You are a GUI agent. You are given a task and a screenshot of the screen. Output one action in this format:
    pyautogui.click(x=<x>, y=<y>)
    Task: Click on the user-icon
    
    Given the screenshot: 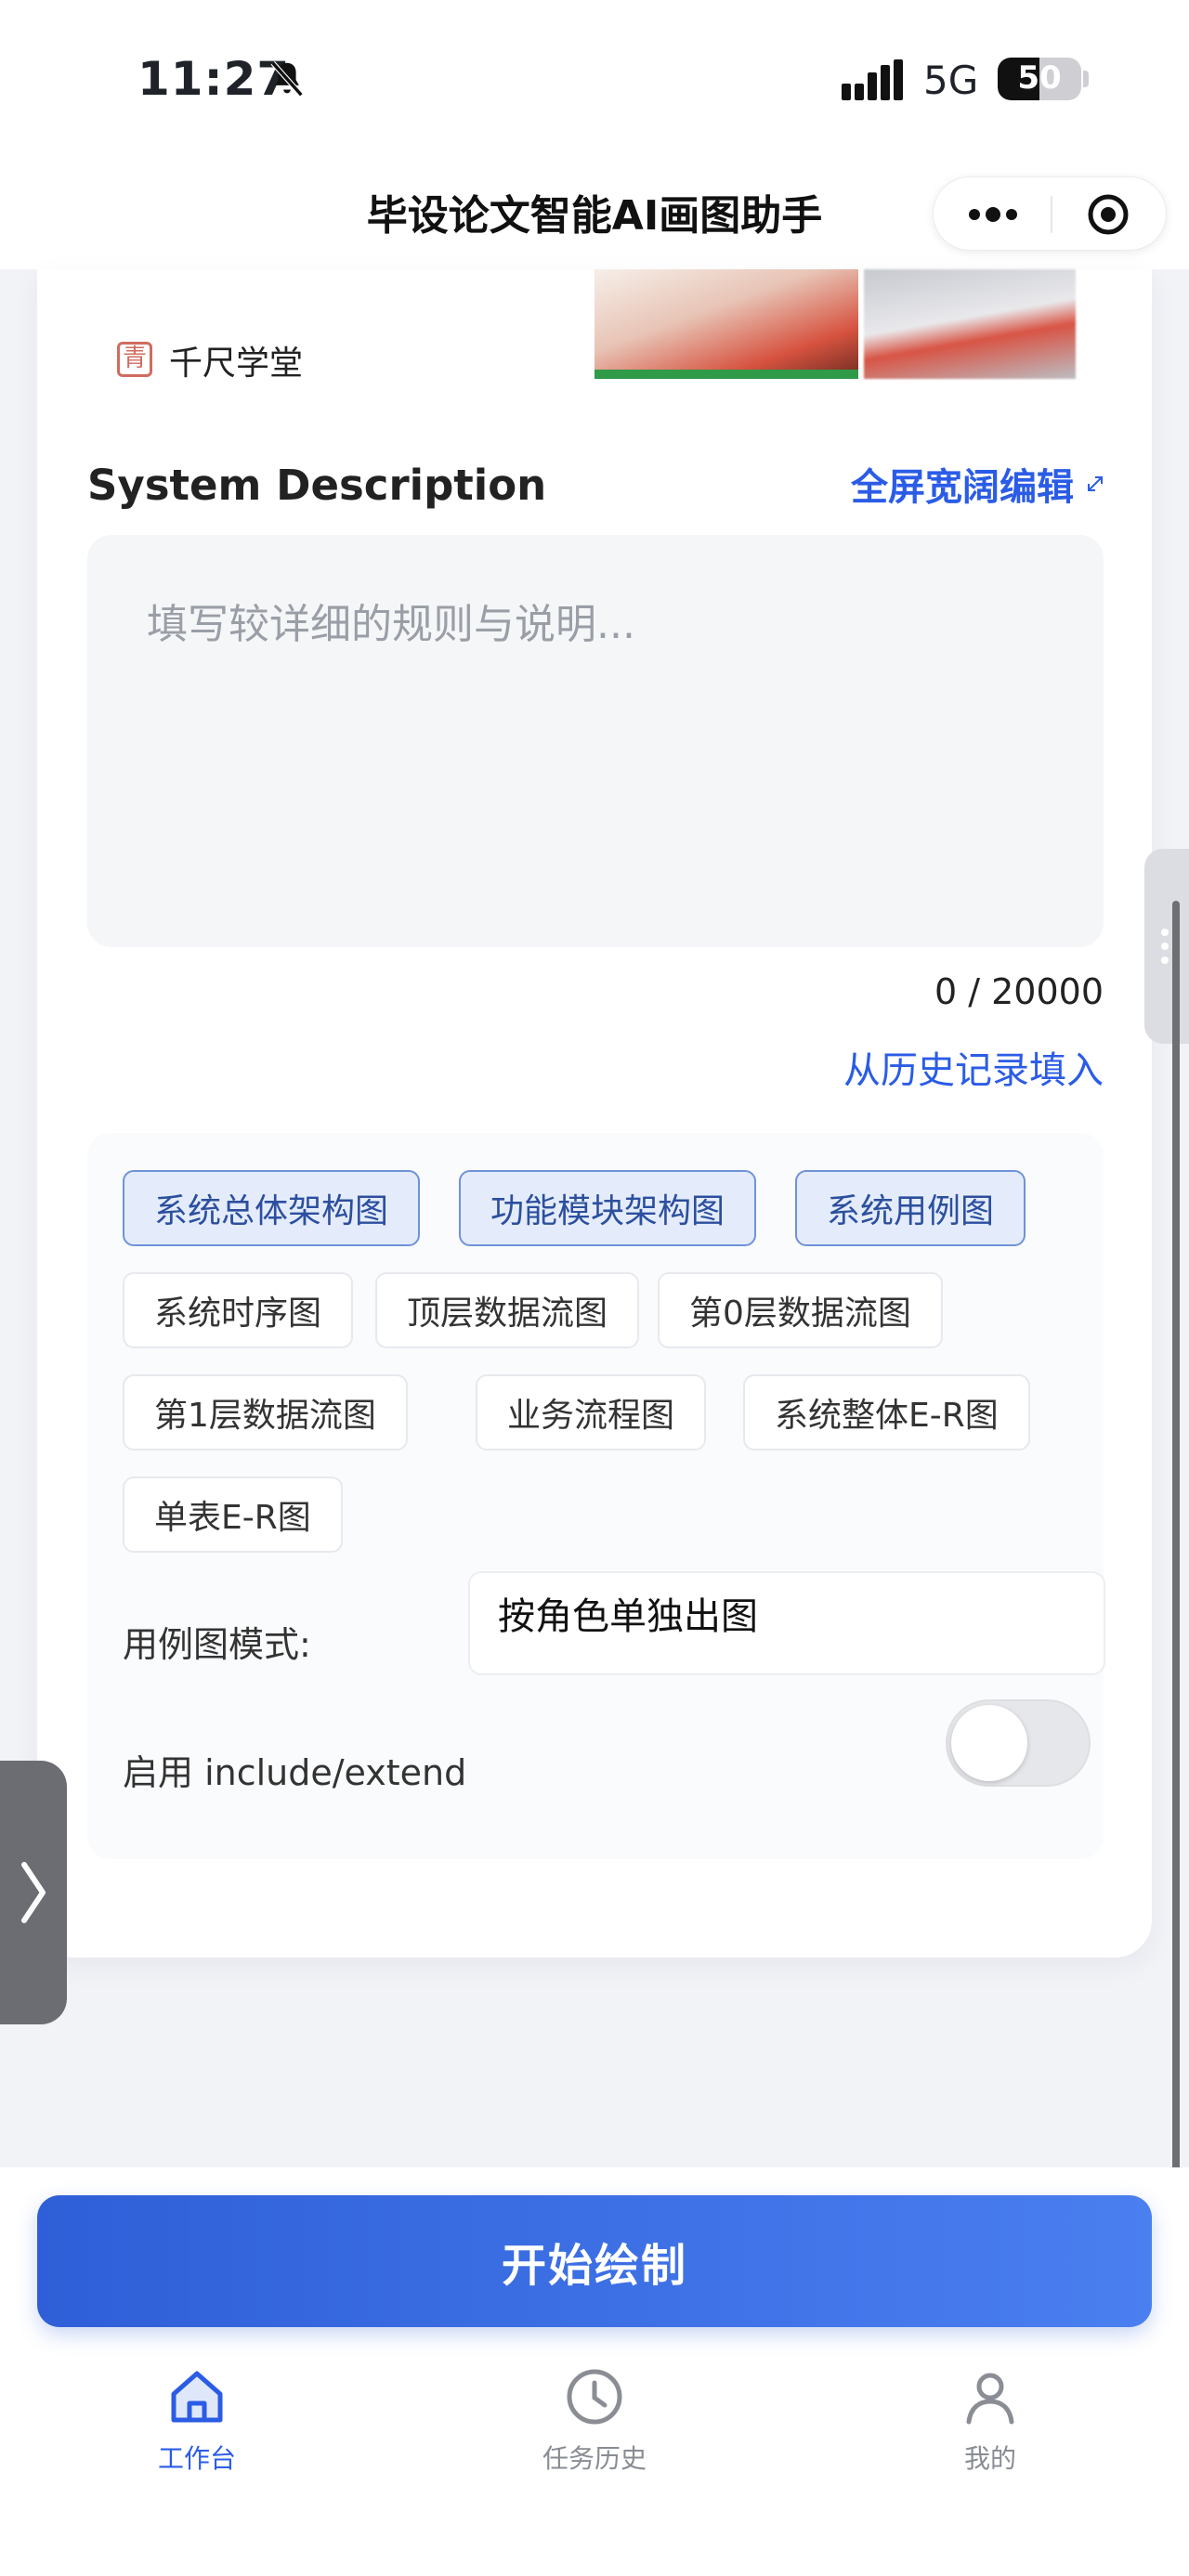 What is the action you would take?
    pyautogui.click(x=990, y=2399)
    